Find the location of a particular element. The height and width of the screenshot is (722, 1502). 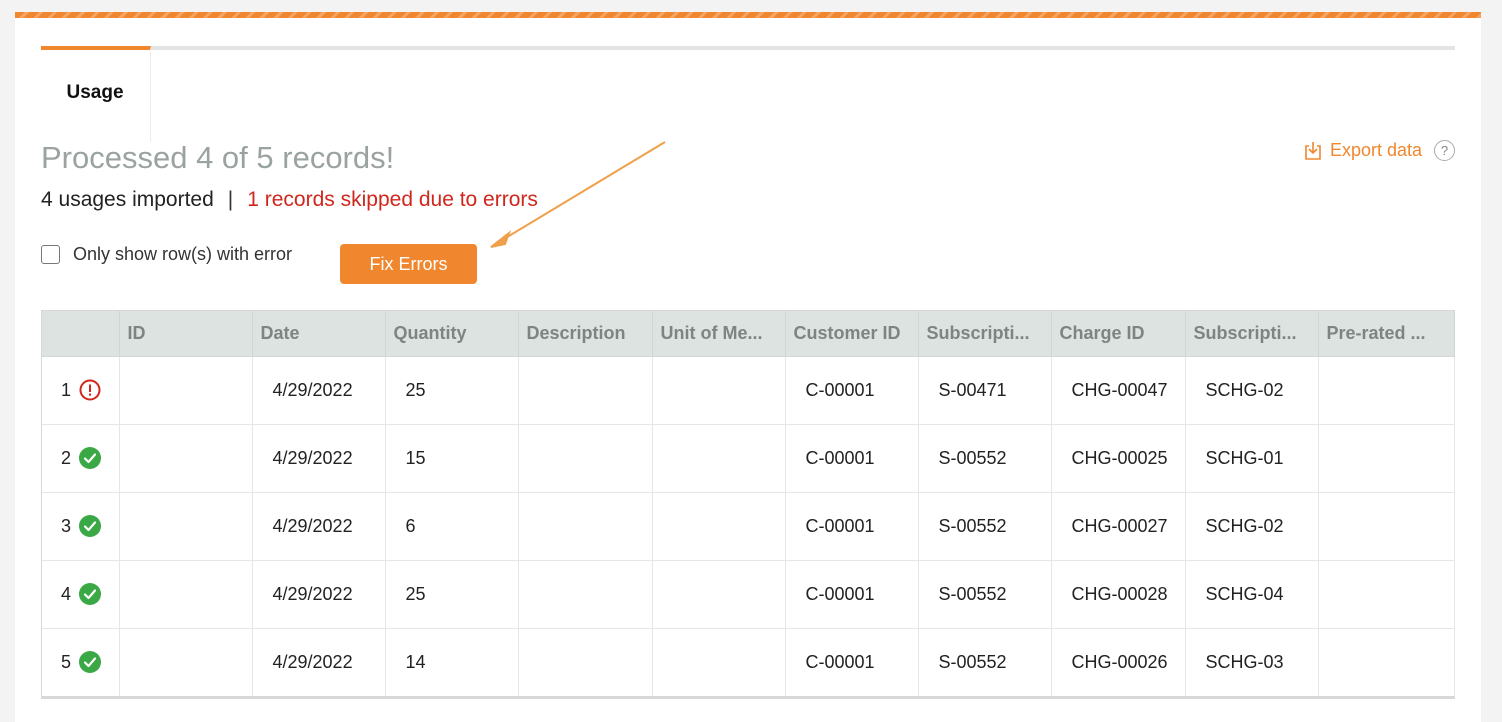

column-header-date: Date is located at coordinates (319, 333).